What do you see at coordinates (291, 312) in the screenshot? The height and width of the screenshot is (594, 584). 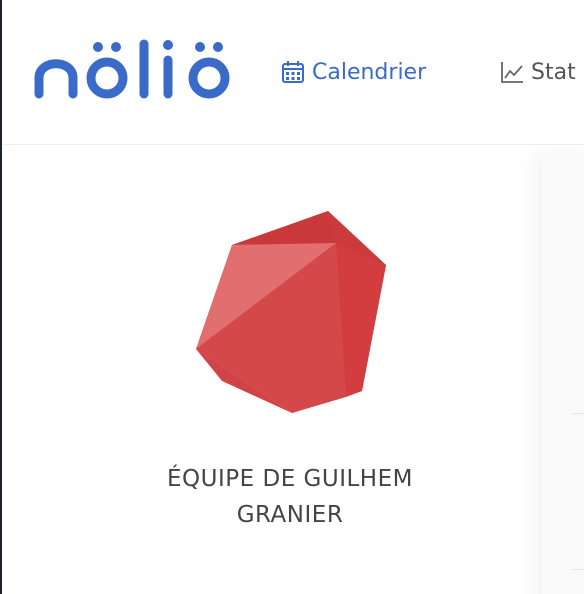 I see `red-gem-icon` at bounding box center [291, 312].